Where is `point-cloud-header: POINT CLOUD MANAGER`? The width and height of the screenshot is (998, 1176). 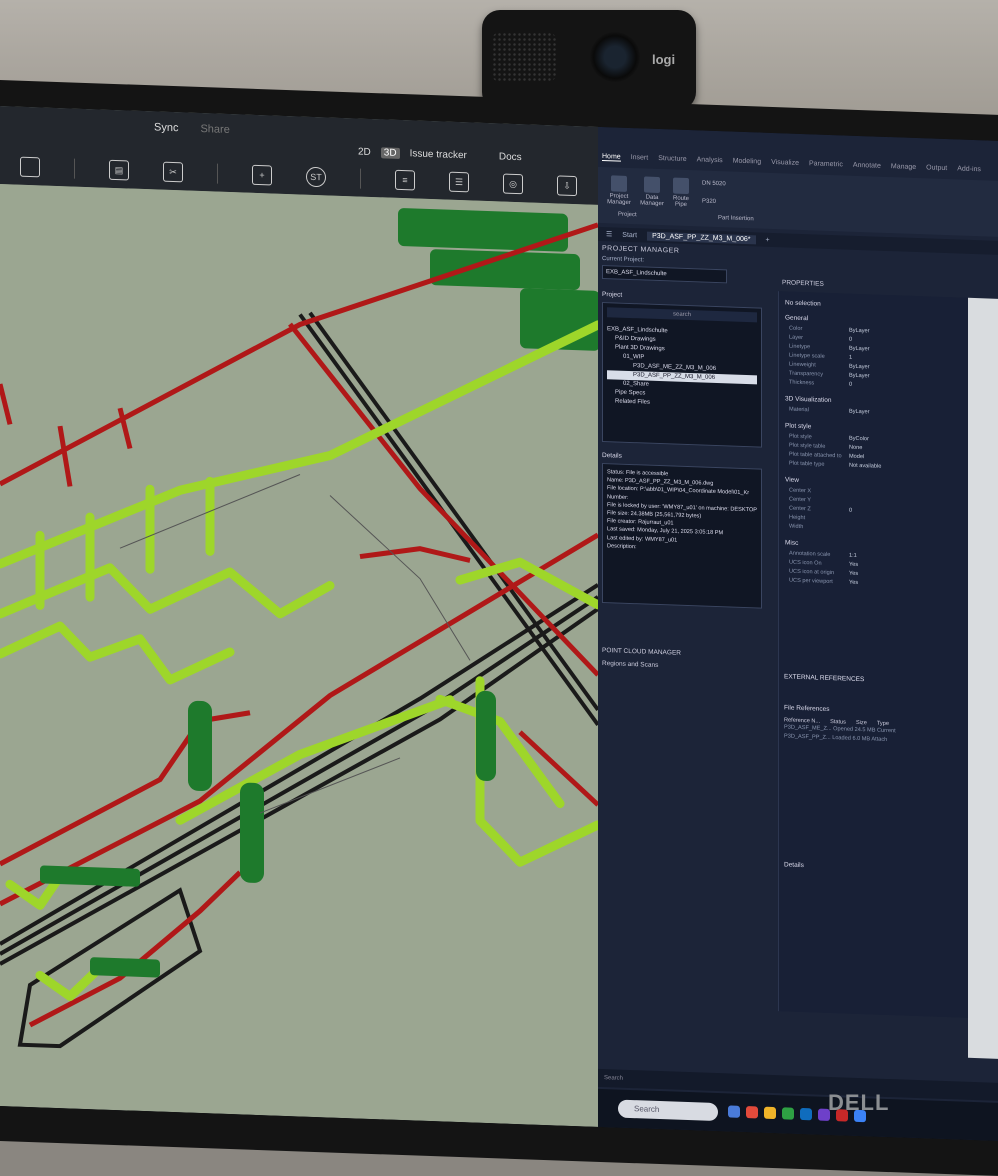
point-cloud-header: POINT CLOUD MANAGER is located at coordinates (641, 652).